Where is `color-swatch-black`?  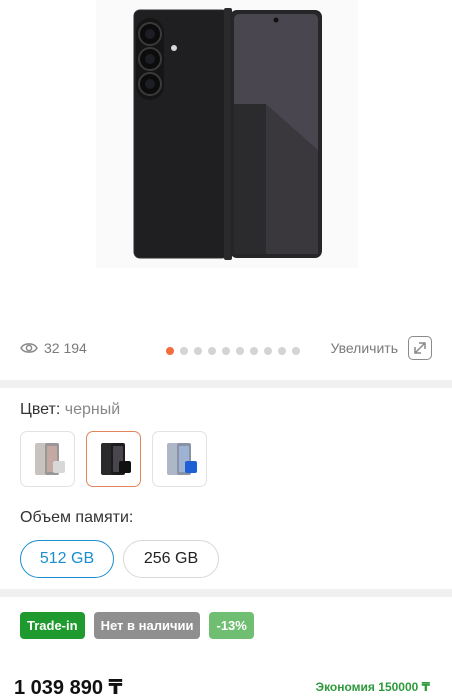
color-swatch-black is located at coordinates (113, 459).